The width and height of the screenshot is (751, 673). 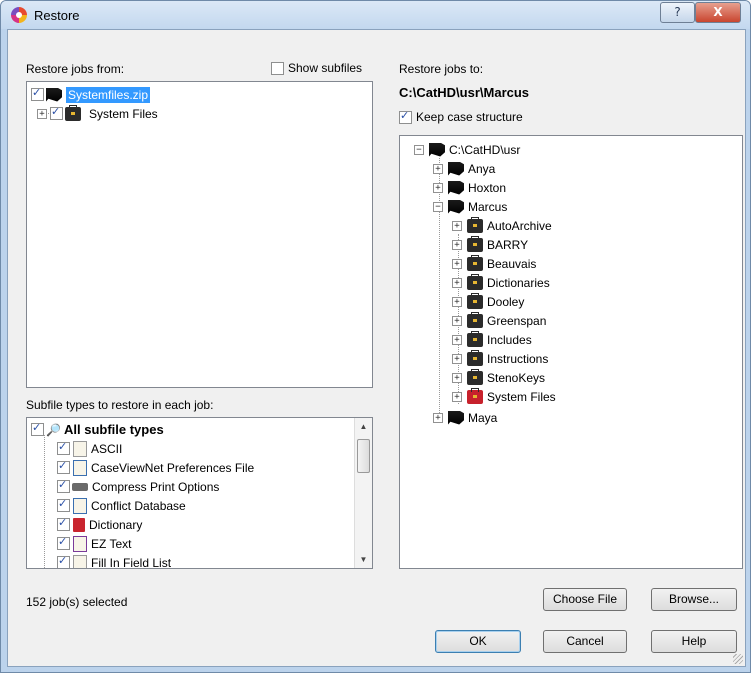 I want to click on tree-item-system-files: + System Files, so click(x=97, y=113).